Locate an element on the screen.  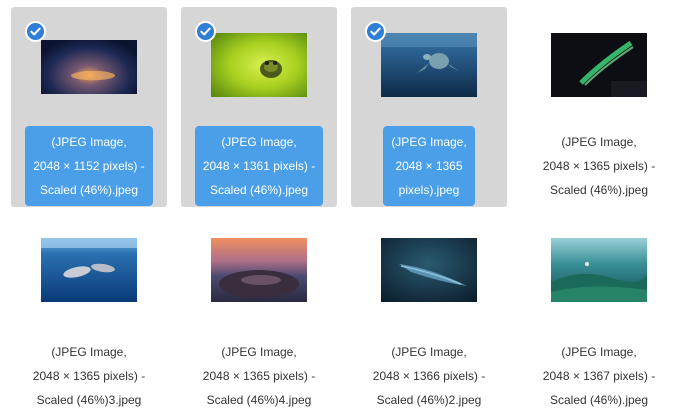
file-name-line: 2048 × 1152 pixels) - is located at coordinates (89, 166).